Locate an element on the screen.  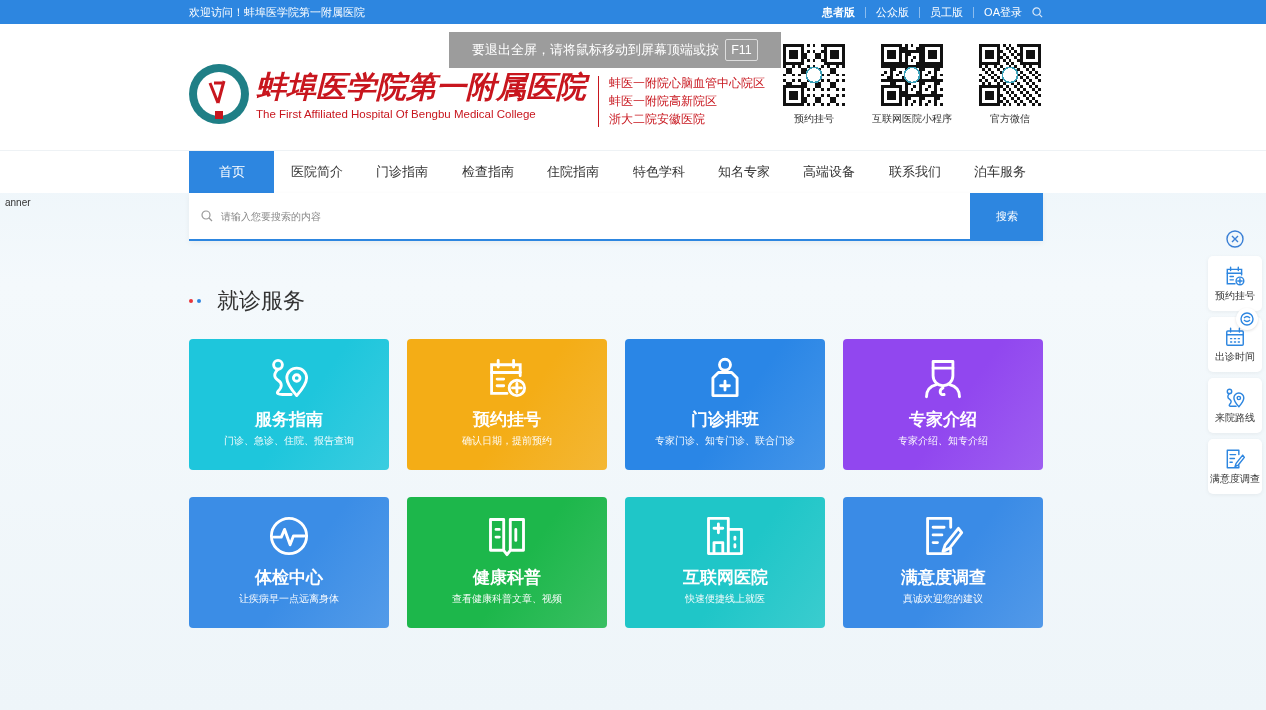
card-title: 门诊排班 is located at coordinates (725, 420).